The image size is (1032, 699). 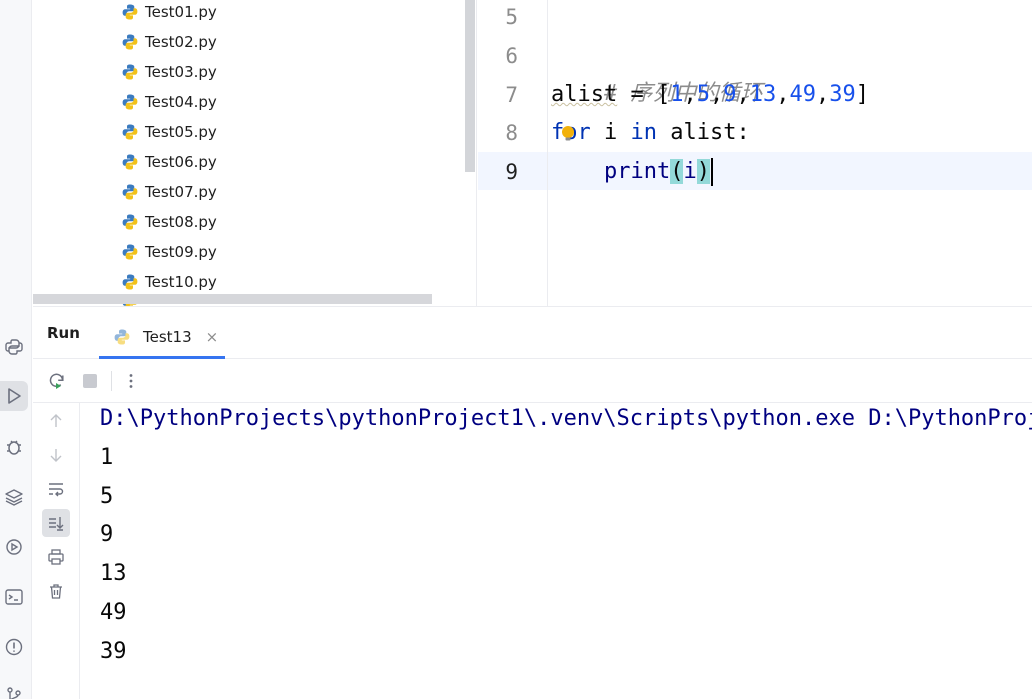 What do you see at coordinates (637, 171) in the screenshot?
I see `code-builtin-print: print` at bounding box center [637, 171].